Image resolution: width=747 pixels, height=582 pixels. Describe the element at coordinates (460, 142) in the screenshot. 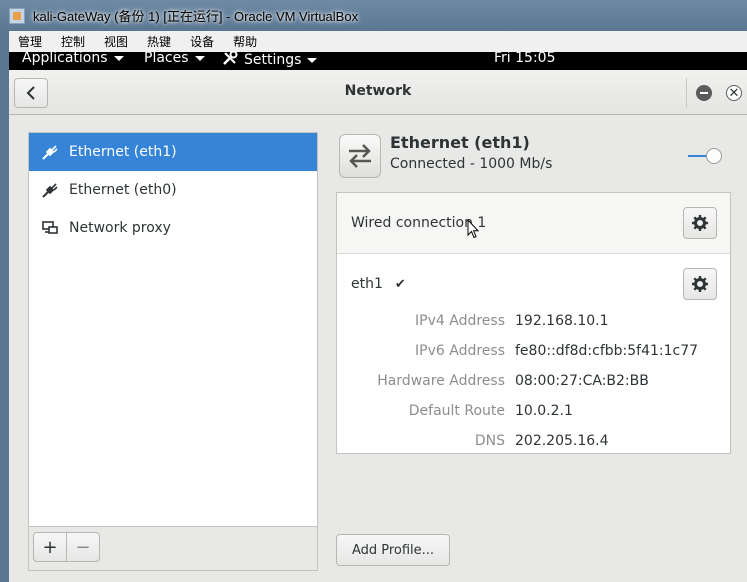

I see `device-name: Ethernet (eth1)` at that location.